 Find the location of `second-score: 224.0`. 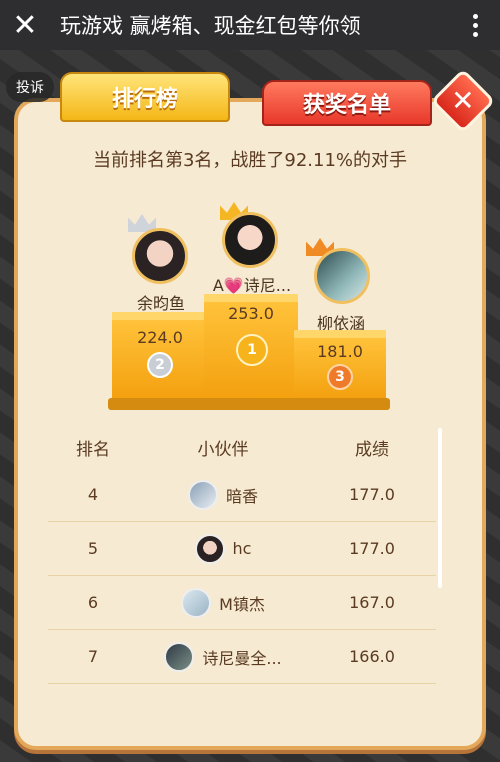

second-score: 224.0 is located at coordinates (160, 337).